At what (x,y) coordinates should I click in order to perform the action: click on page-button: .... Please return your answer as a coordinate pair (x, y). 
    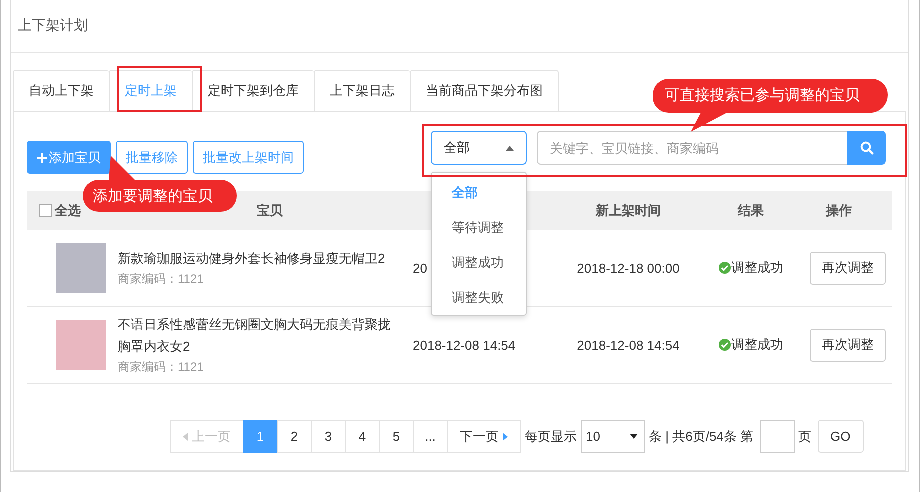
    Looking at the image, I should click on (430, 436).